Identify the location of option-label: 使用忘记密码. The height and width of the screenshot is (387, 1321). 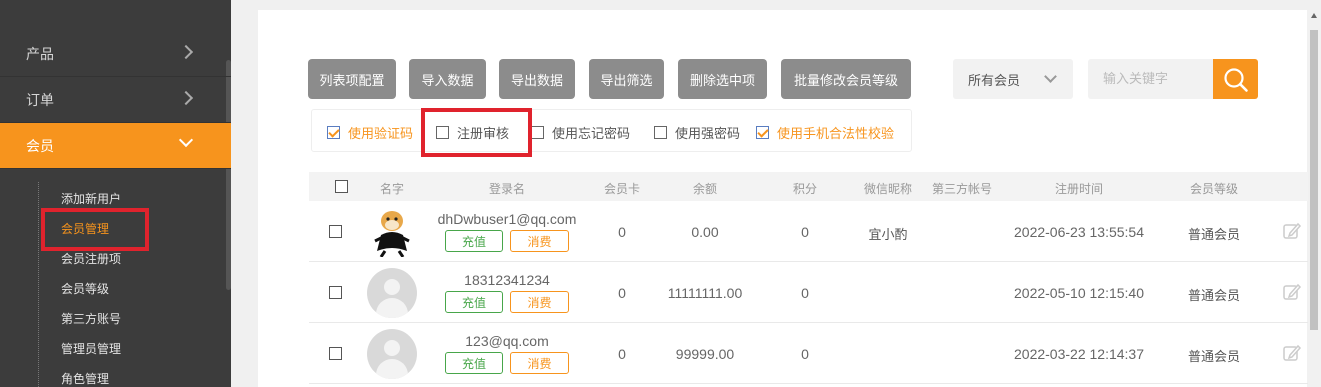
(591, 134).